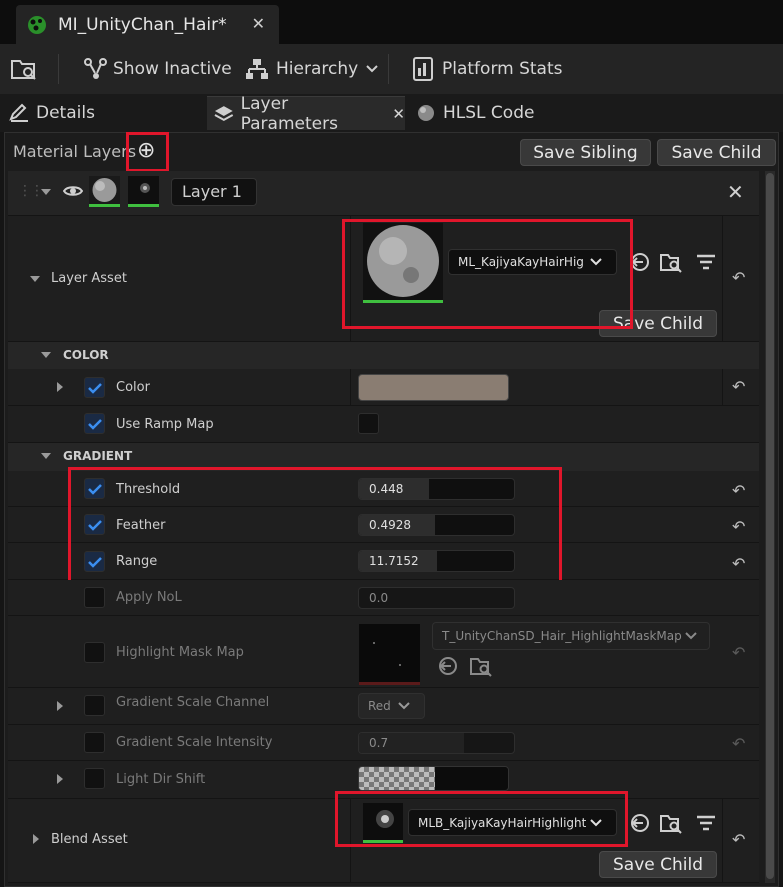  Describe the element at coordinates (31, 191) in the screenshot. I see `drag-handle-icon: ⋮⋮` at that location.